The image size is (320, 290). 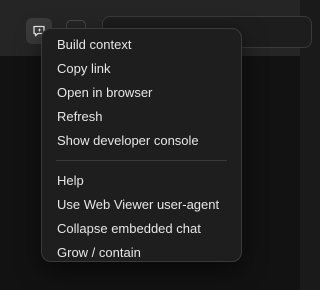 What do you see at coordinates (141, 205) in the screenshot?
I see `menu-item-use-web-viewer-user-agent: Use Web Viewer user-agent` at bounding box center [141, 205].